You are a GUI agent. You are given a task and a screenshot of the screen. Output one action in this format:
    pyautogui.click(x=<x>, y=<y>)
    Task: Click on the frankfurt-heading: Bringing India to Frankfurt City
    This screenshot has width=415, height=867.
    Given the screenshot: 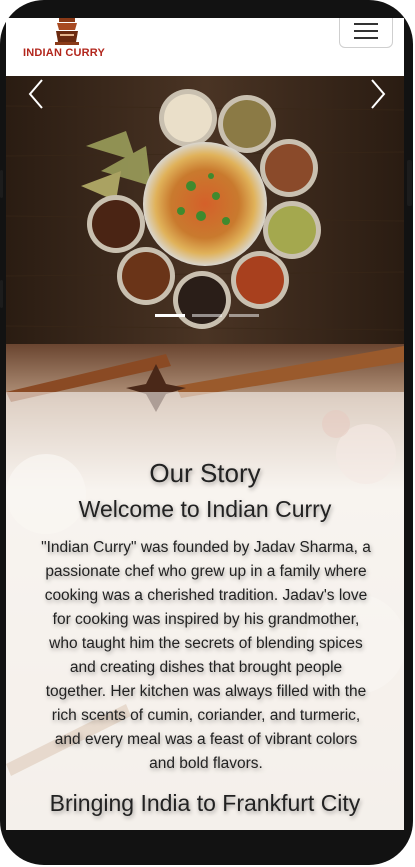 What is the action you would take?
    pyautogui.click(x=205, y=803)
    